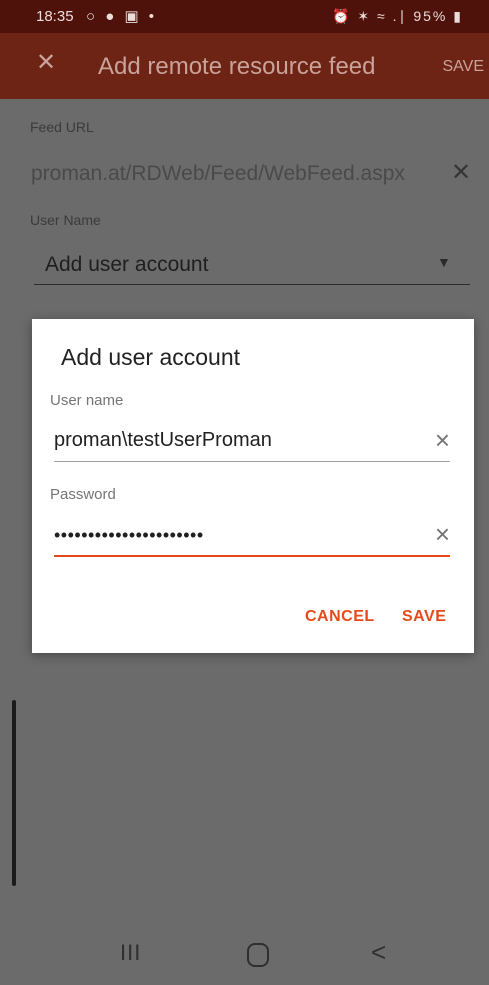 This screenshot has height=985, width=489. Describe the element at coordinates (122, 16) in the screenshot. I see `notification-icons: ○ ● ▣ •` at that location.